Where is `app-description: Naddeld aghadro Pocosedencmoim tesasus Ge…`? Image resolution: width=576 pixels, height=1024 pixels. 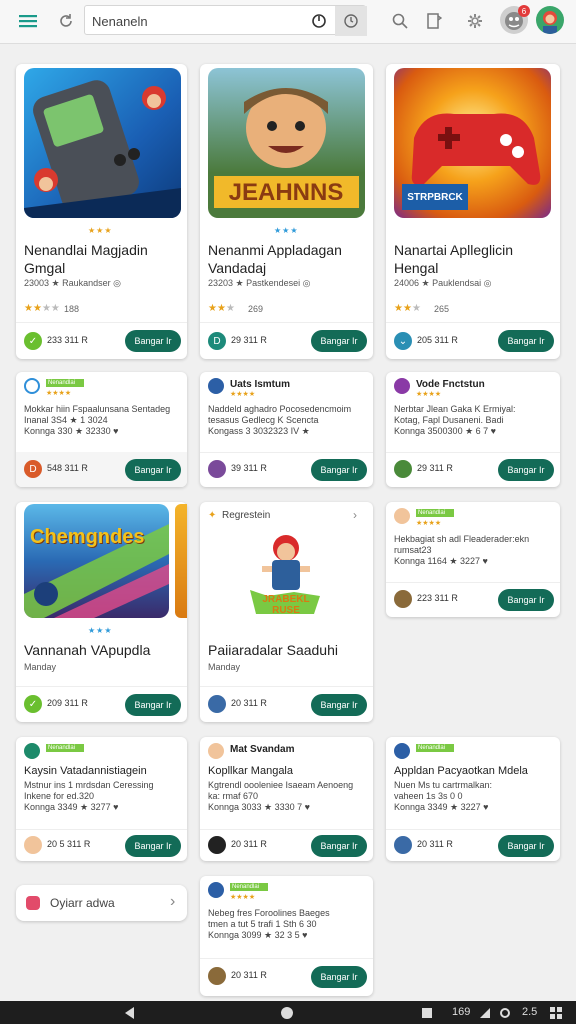 app-description: Naddeld aghadro Pocosedencmoim tesasus Ge… is located at coordinates (280, 420).